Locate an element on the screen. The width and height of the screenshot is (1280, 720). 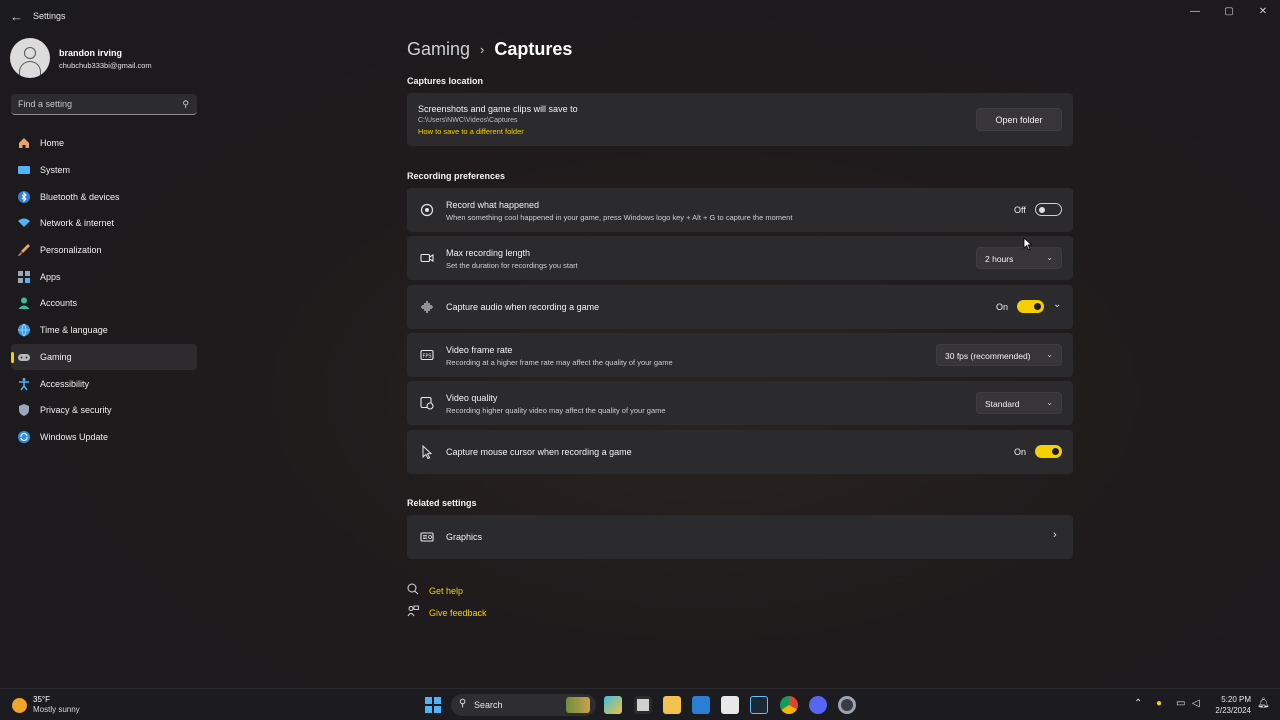
audio-waveform-icon is located at coordinates (427, 307).